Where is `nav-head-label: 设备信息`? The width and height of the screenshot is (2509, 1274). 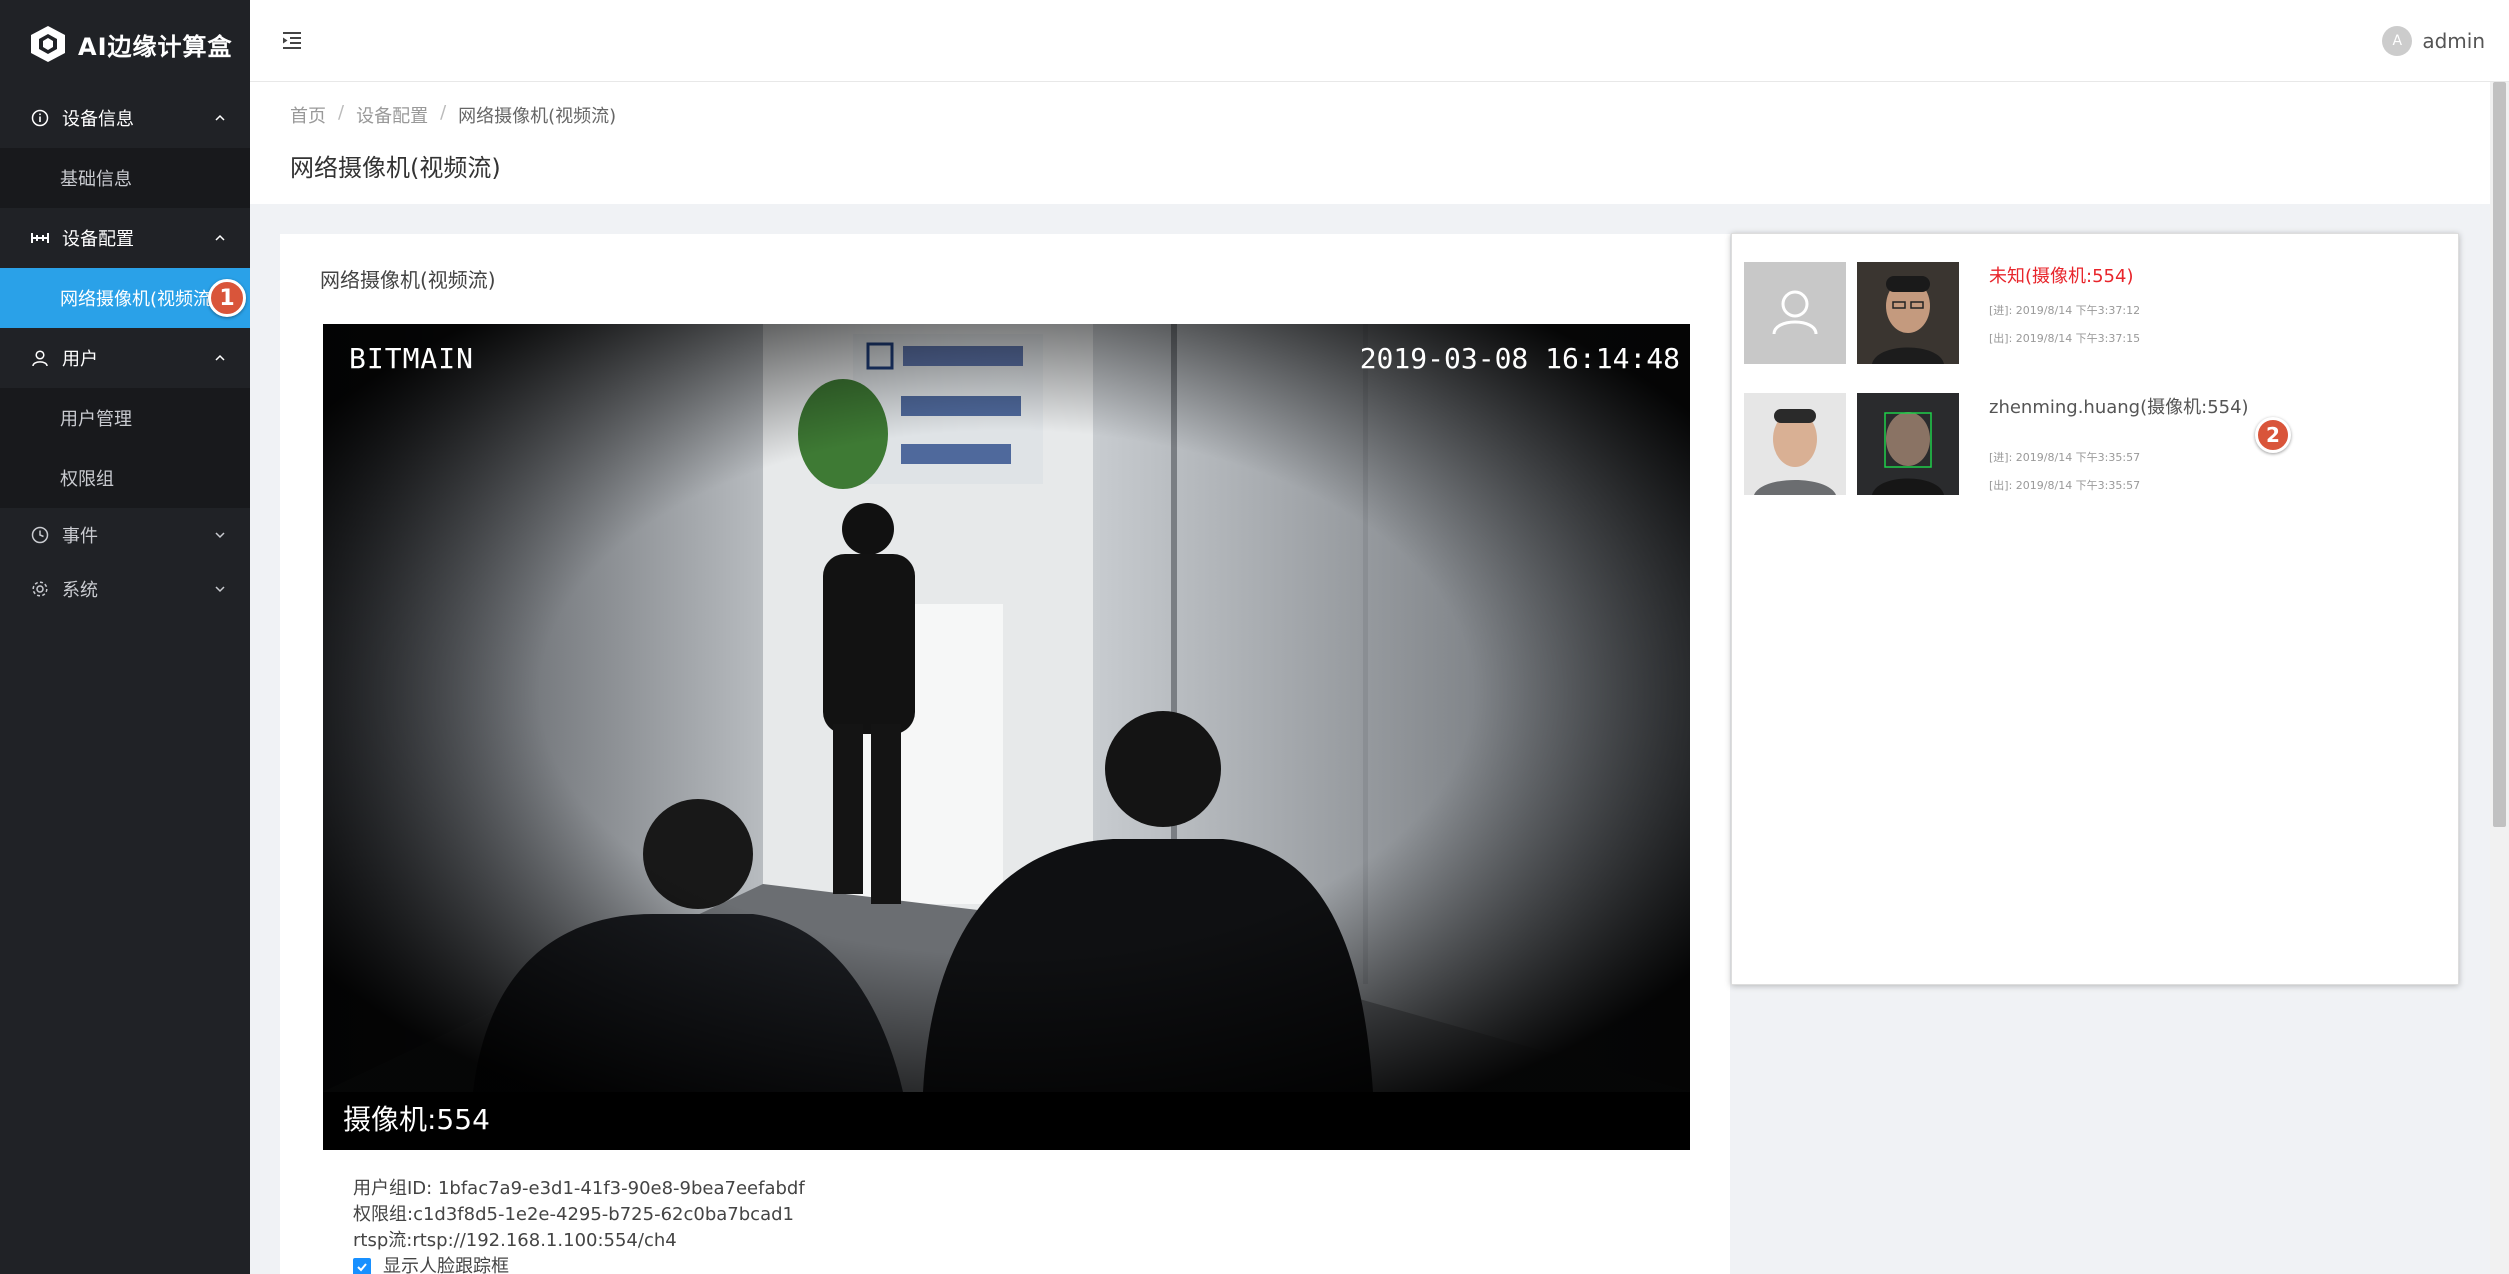
nav-head-label: 设备信息 is located at coordinates (98, 119).